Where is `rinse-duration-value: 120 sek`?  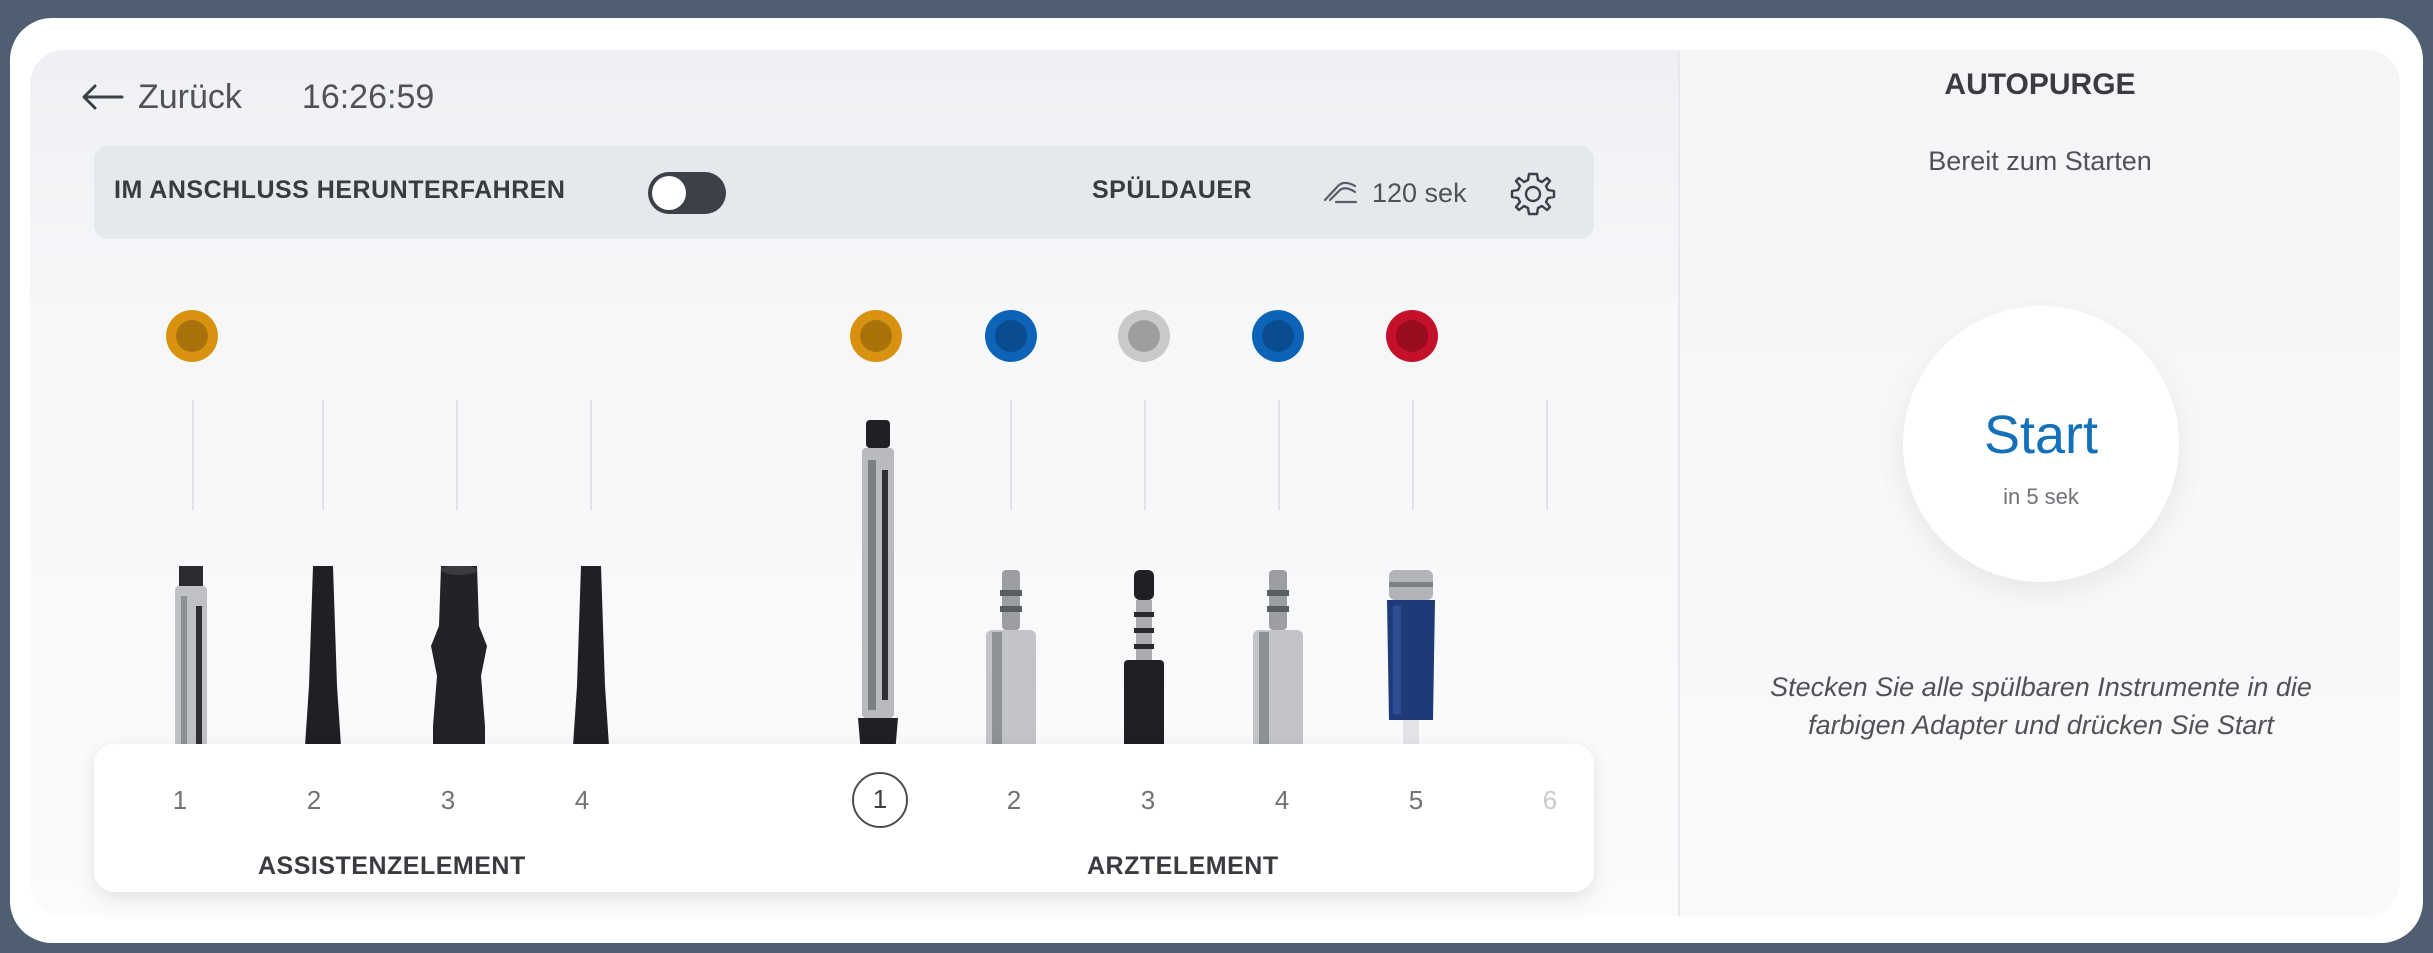 rinse-duration-value: 120 sek is located at coordinates (1394, 193).